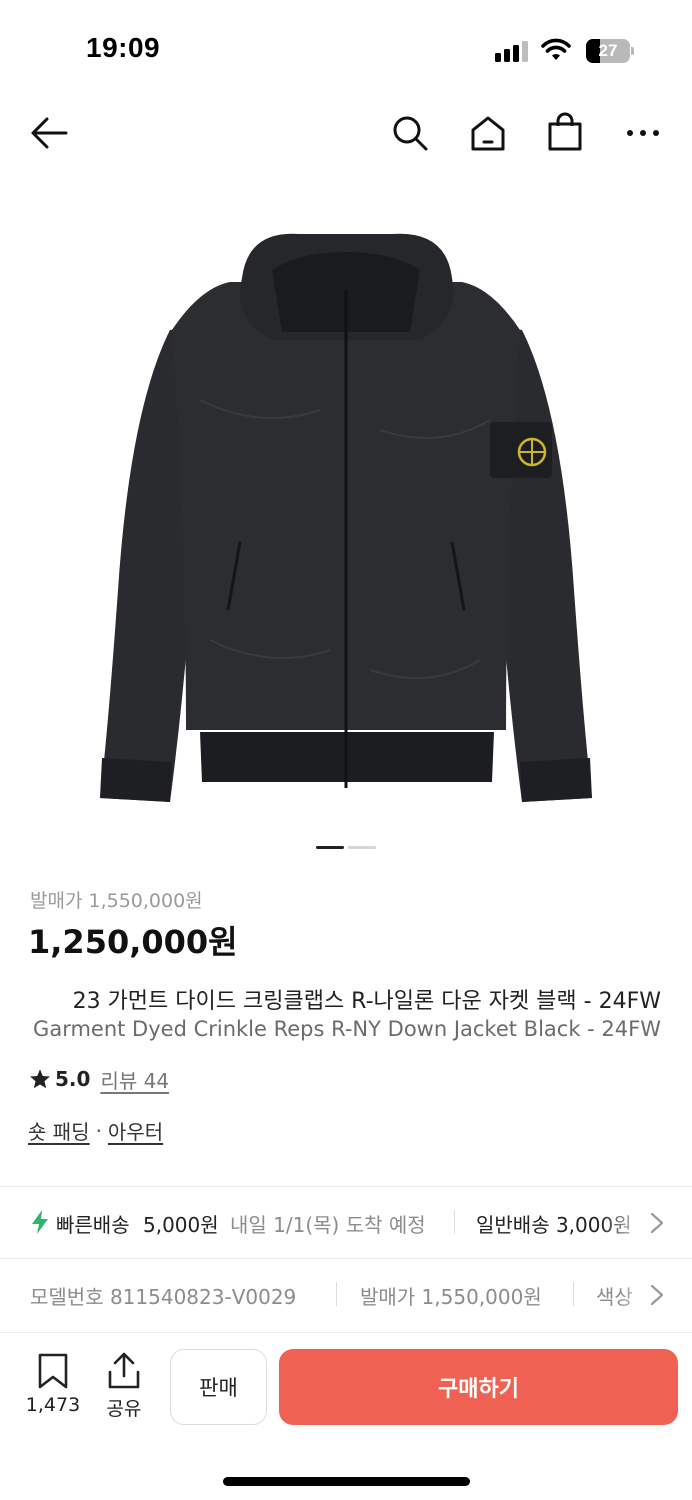  What do you see at coordinates (643, 133) in the screenshot?
I see `more-icon` at bounding box center [643, 133].